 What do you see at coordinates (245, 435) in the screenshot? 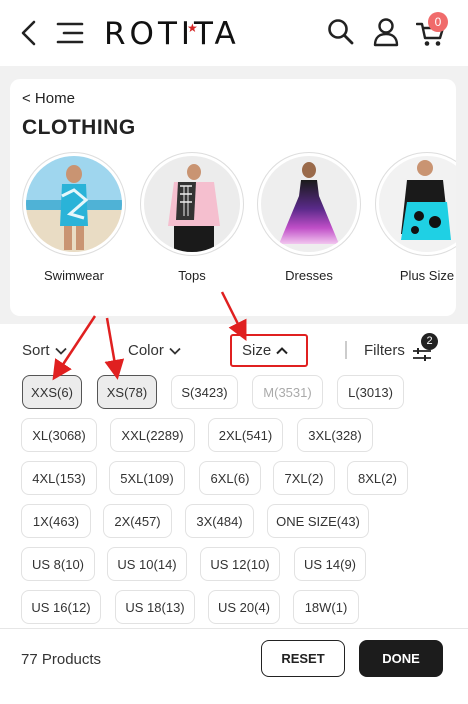
I see `size-chip: 2XL(541)` at bounding box center [245, 435].